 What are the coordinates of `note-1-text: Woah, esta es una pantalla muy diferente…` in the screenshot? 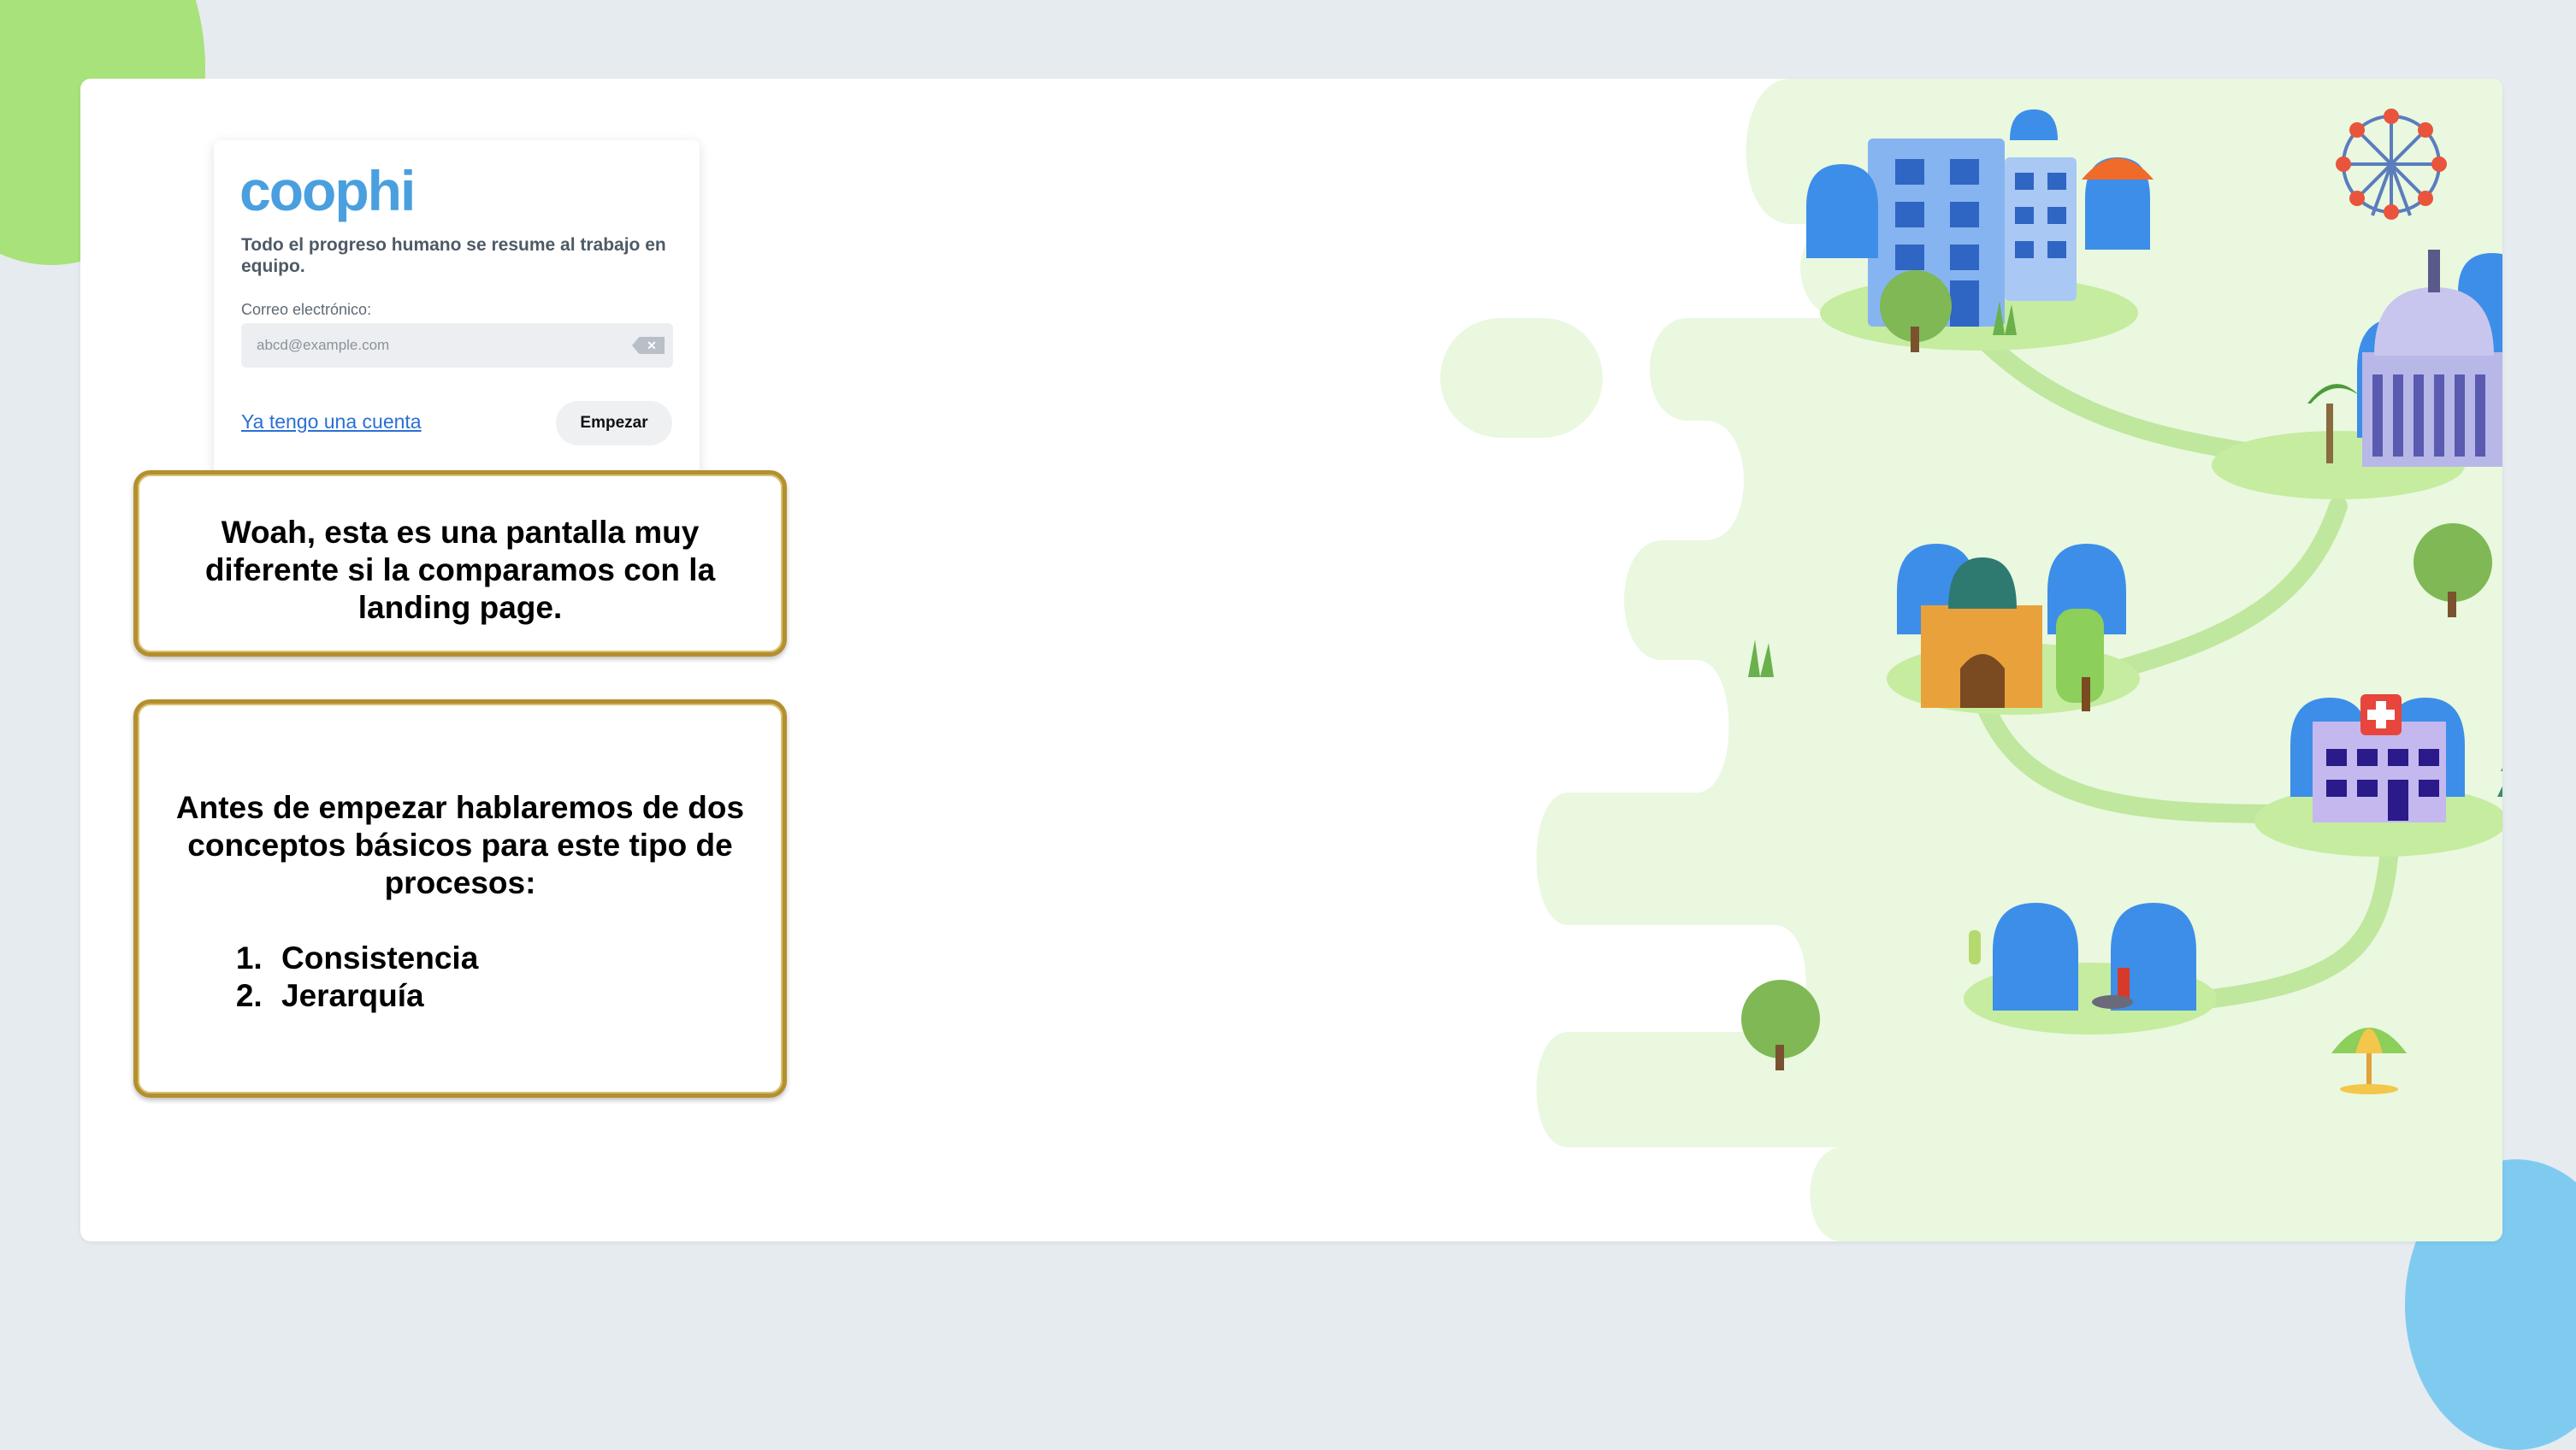 It's located at (460, 570).